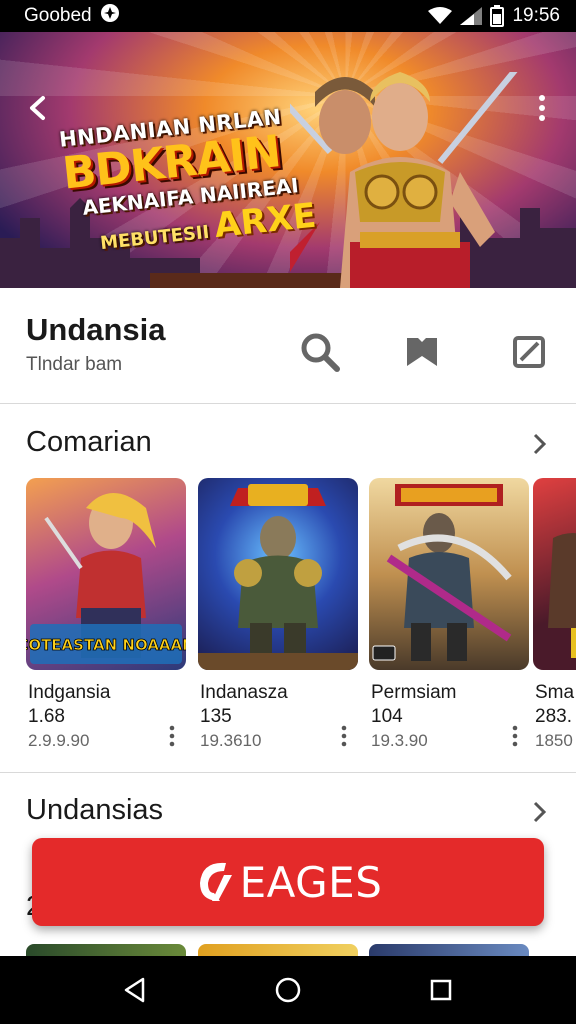  What do you see at coordinates (106, 645) in the screenshot?
I see `thumbnail-logo-text: COTEASTAN NOAAAN` at bounding box center [106, 645].